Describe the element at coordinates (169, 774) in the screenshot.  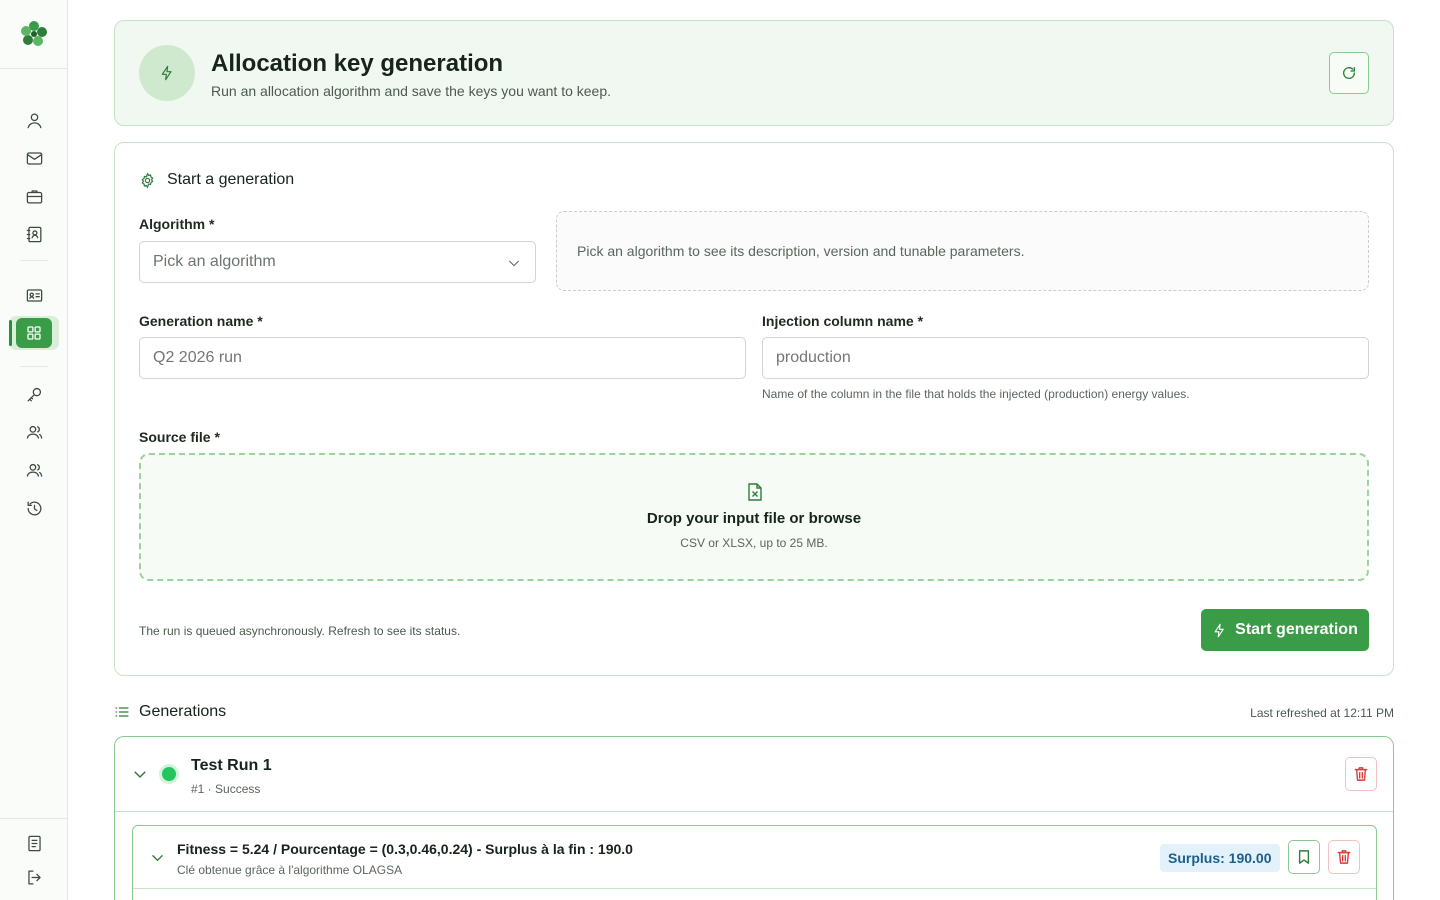
I see `status-indicator` at that location.